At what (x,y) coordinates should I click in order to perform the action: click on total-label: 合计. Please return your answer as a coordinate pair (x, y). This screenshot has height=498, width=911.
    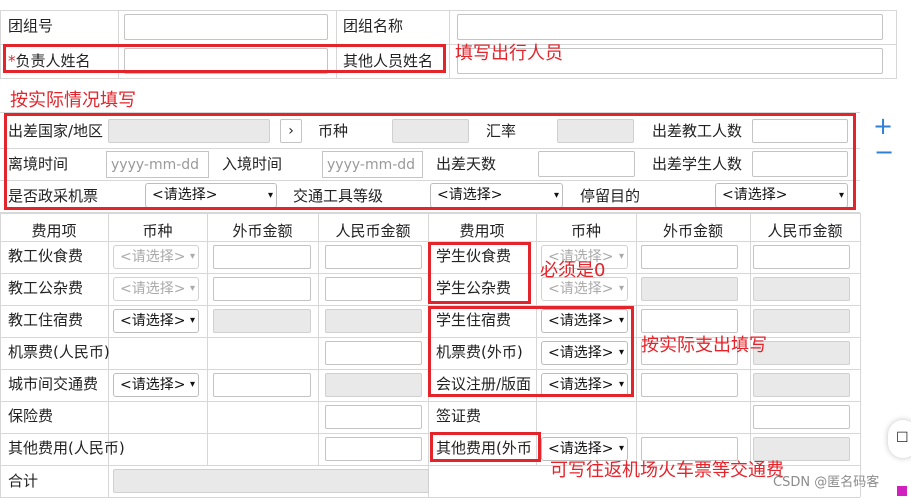
    Looking at the image, I should click on (23, 481).